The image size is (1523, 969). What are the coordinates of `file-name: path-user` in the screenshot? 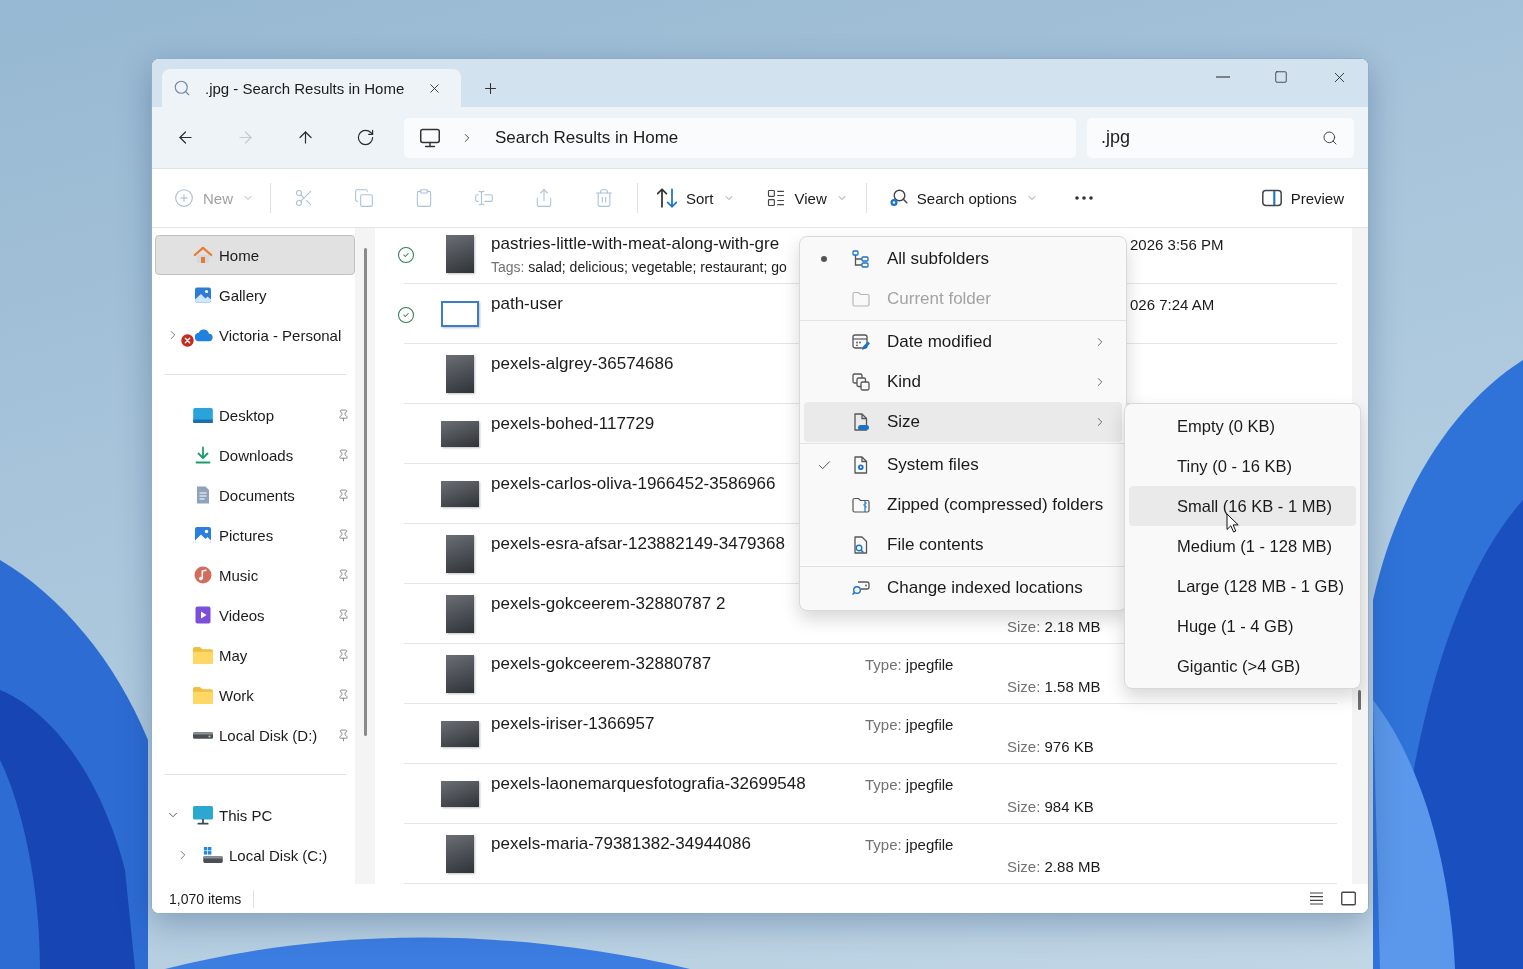 It's located at (527, 304).